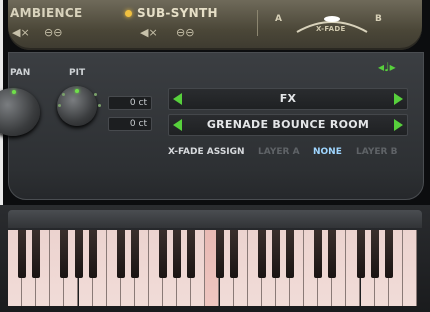 Image resolution: width=430 pixels, height=312 pixels. Describe the element at coordinates (21, 32) in the screenshot. I see `ambience-mute-icon: ◀×` at that location.